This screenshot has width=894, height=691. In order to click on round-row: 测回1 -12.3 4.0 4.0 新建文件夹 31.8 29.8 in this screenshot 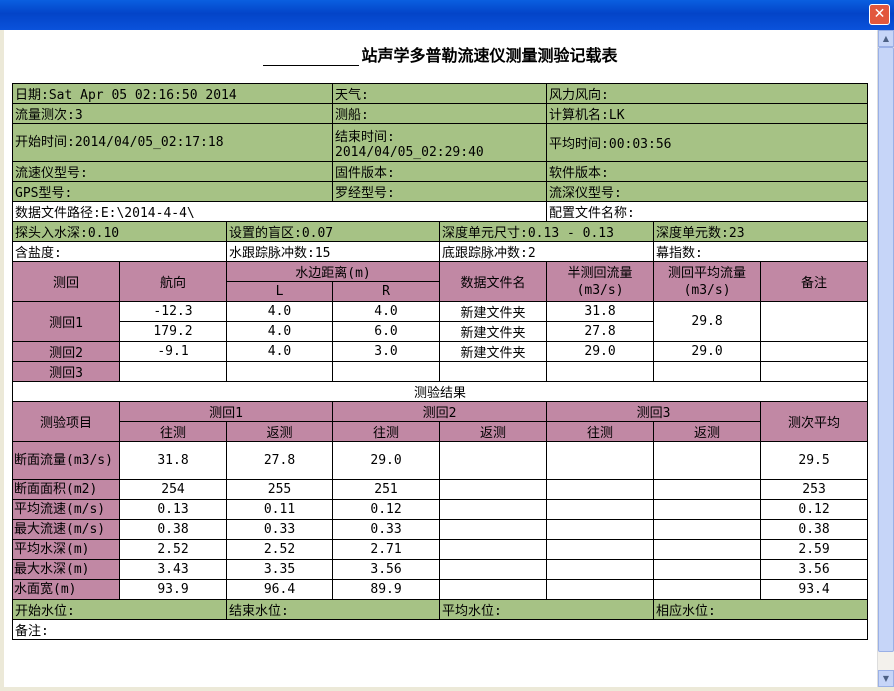, I will do `click(440, 321)`.